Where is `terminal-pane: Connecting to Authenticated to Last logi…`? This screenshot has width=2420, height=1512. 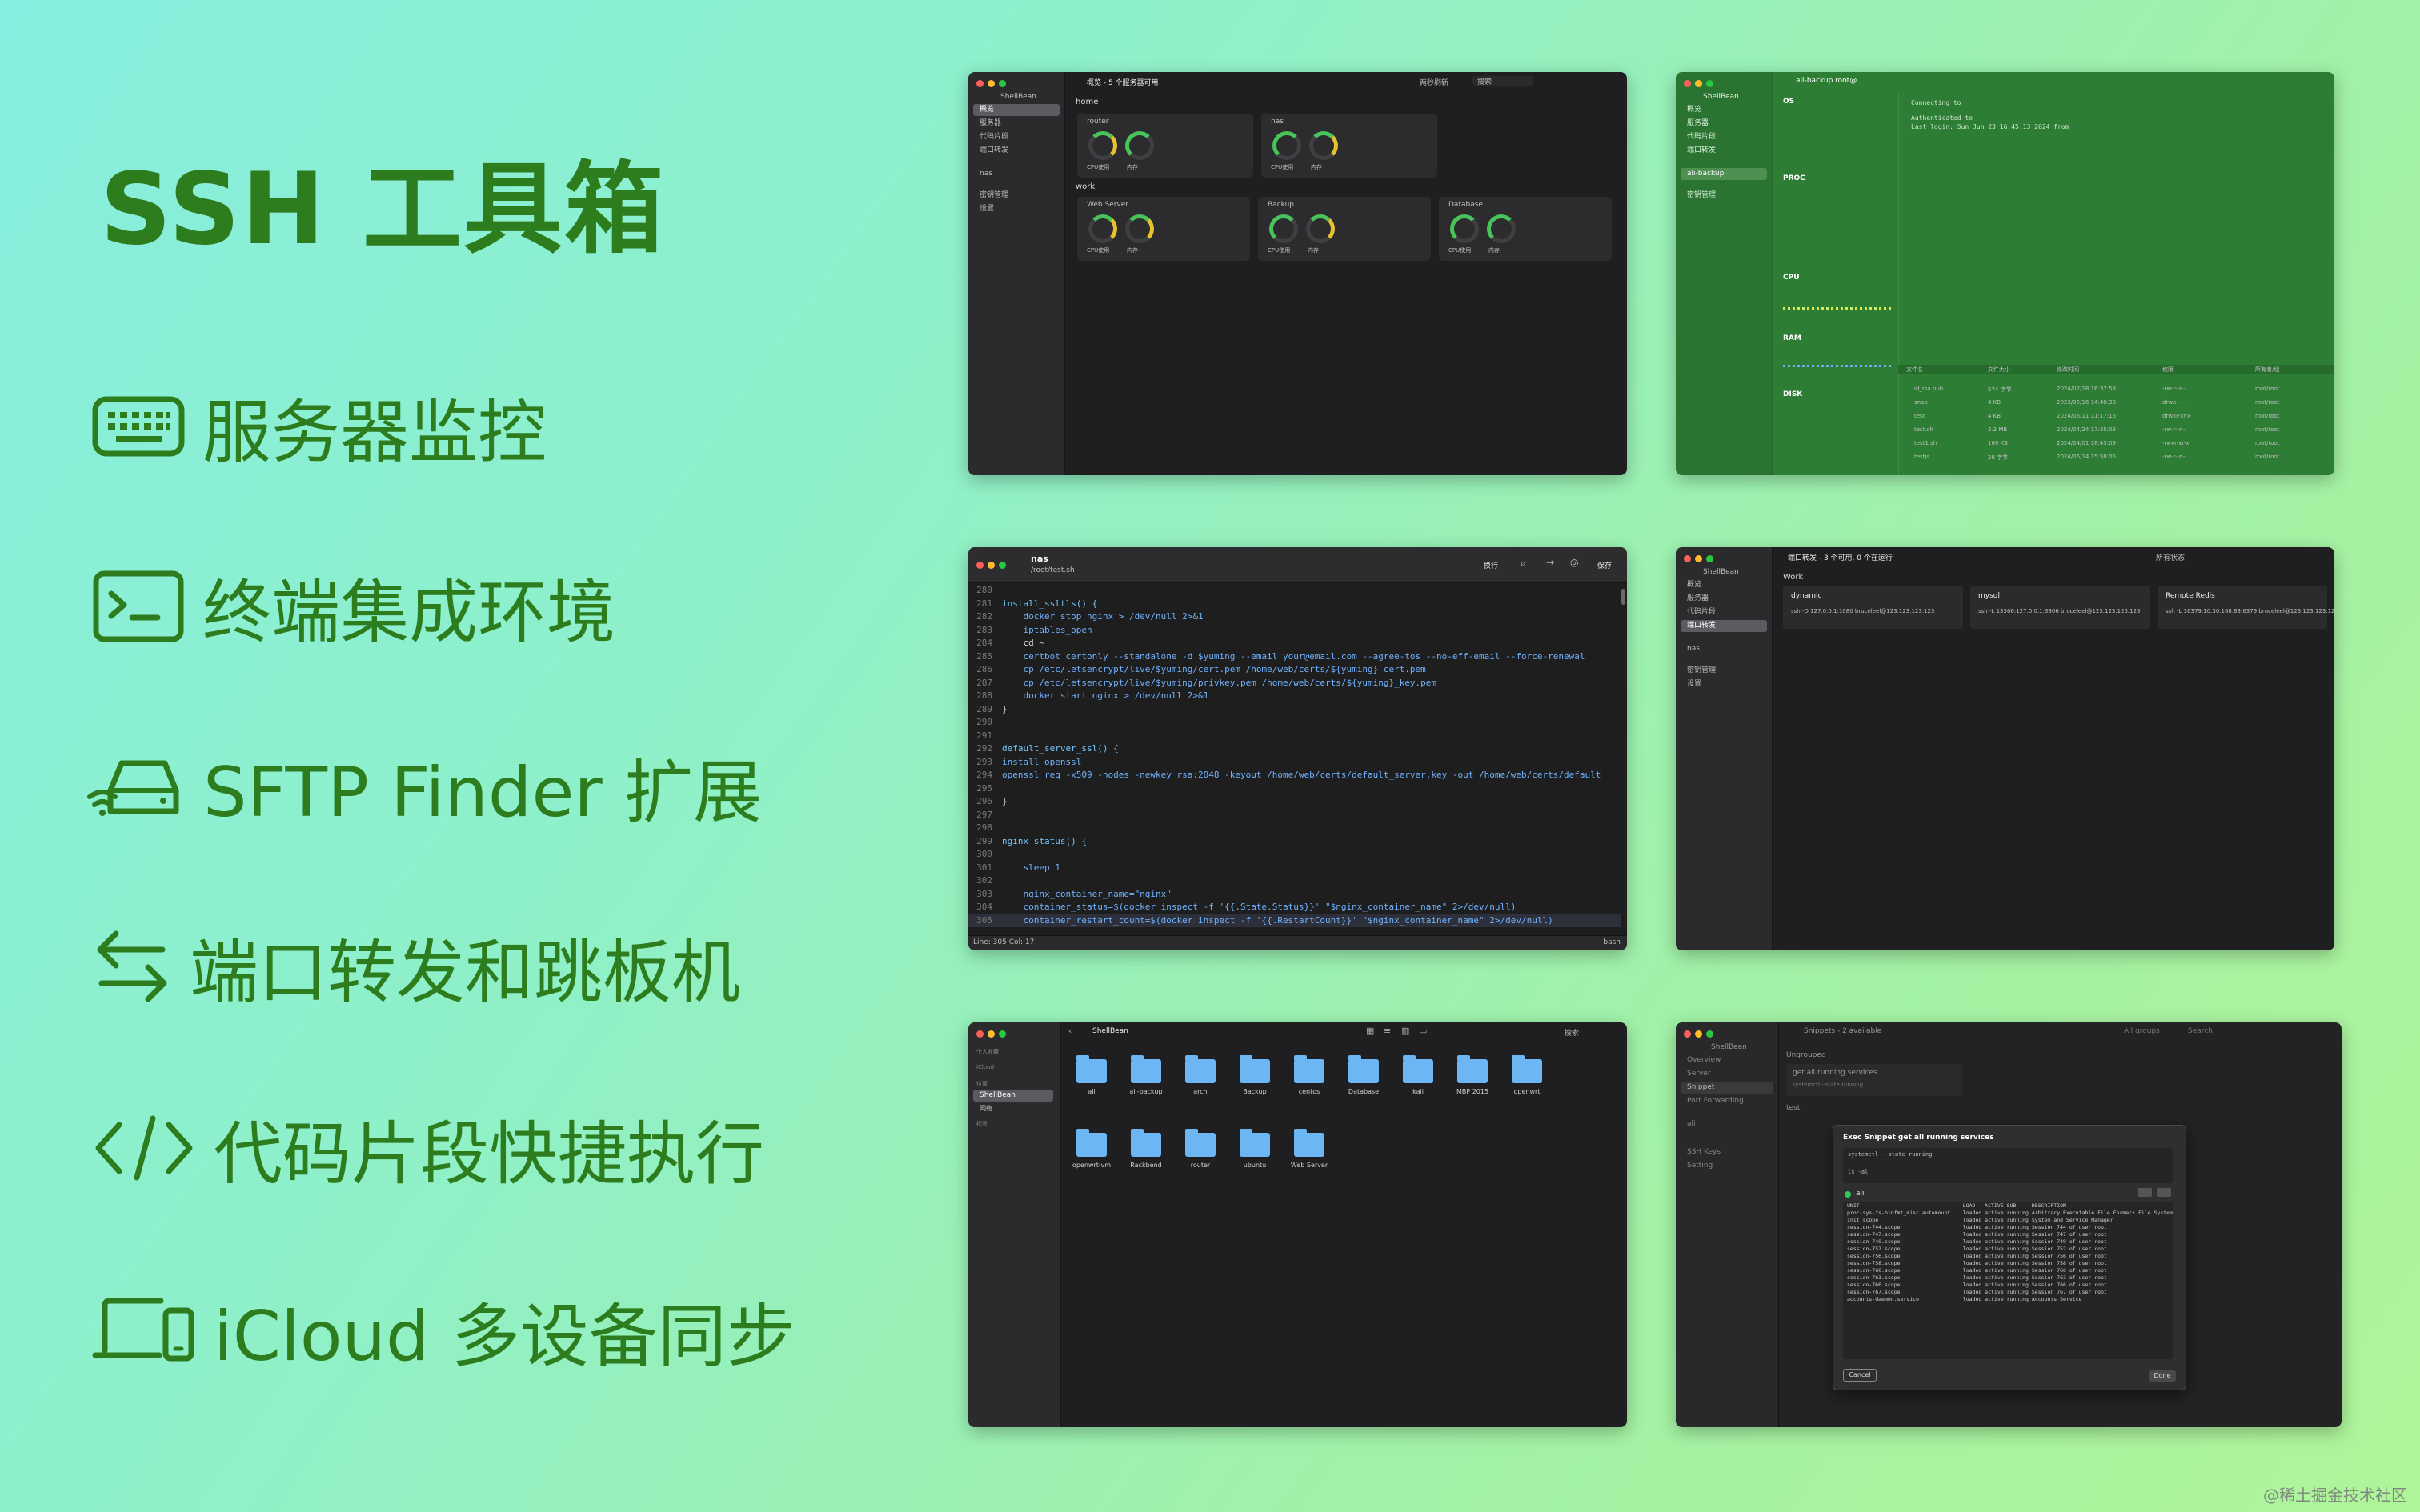
terminal-pane: Connecting to Authenticated to Last logi… is located at coordinates (2119, 157).